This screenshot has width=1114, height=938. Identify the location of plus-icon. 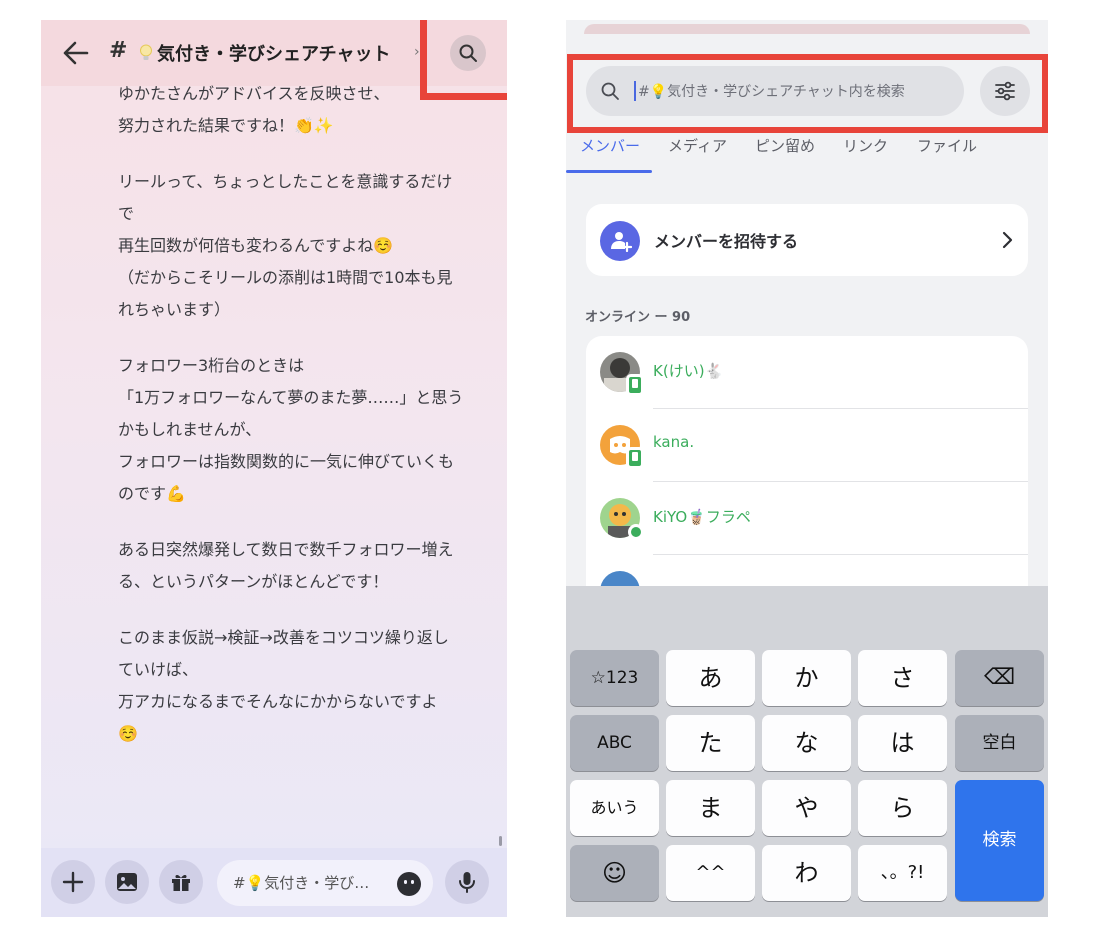
(73, 882).